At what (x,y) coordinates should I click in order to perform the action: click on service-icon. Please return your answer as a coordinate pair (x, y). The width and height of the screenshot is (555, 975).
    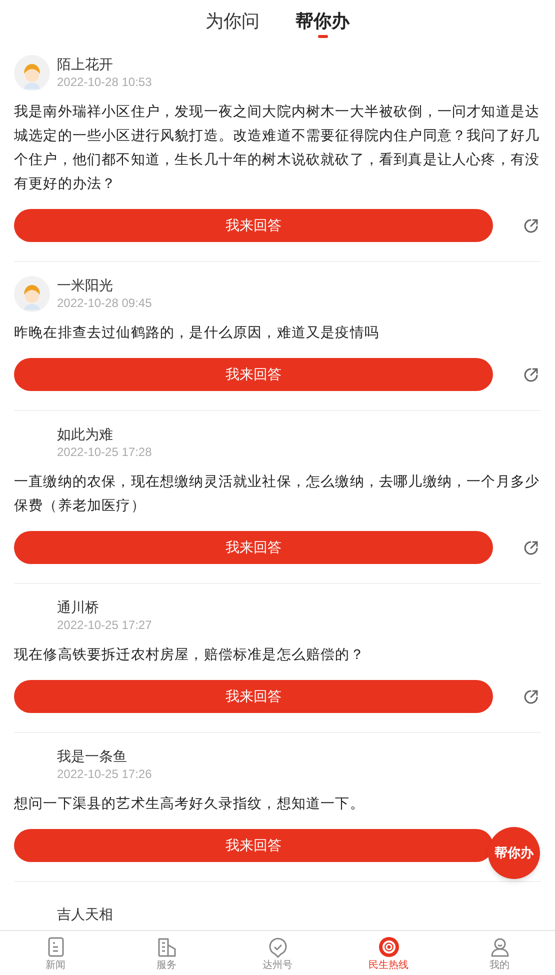
    Looking at the image, I should click on (167, 947).